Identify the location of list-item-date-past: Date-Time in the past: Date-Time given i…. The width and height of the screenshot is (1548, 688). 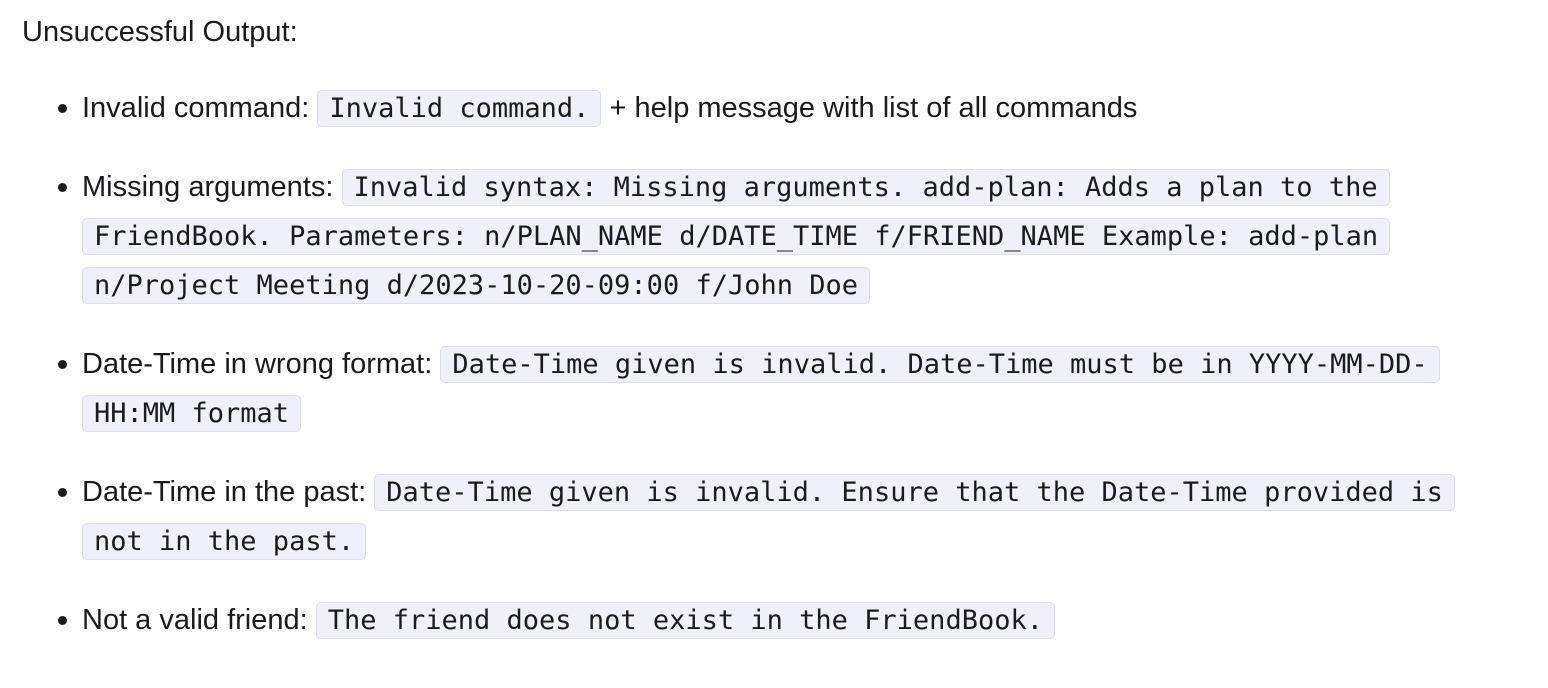
(773, 517).